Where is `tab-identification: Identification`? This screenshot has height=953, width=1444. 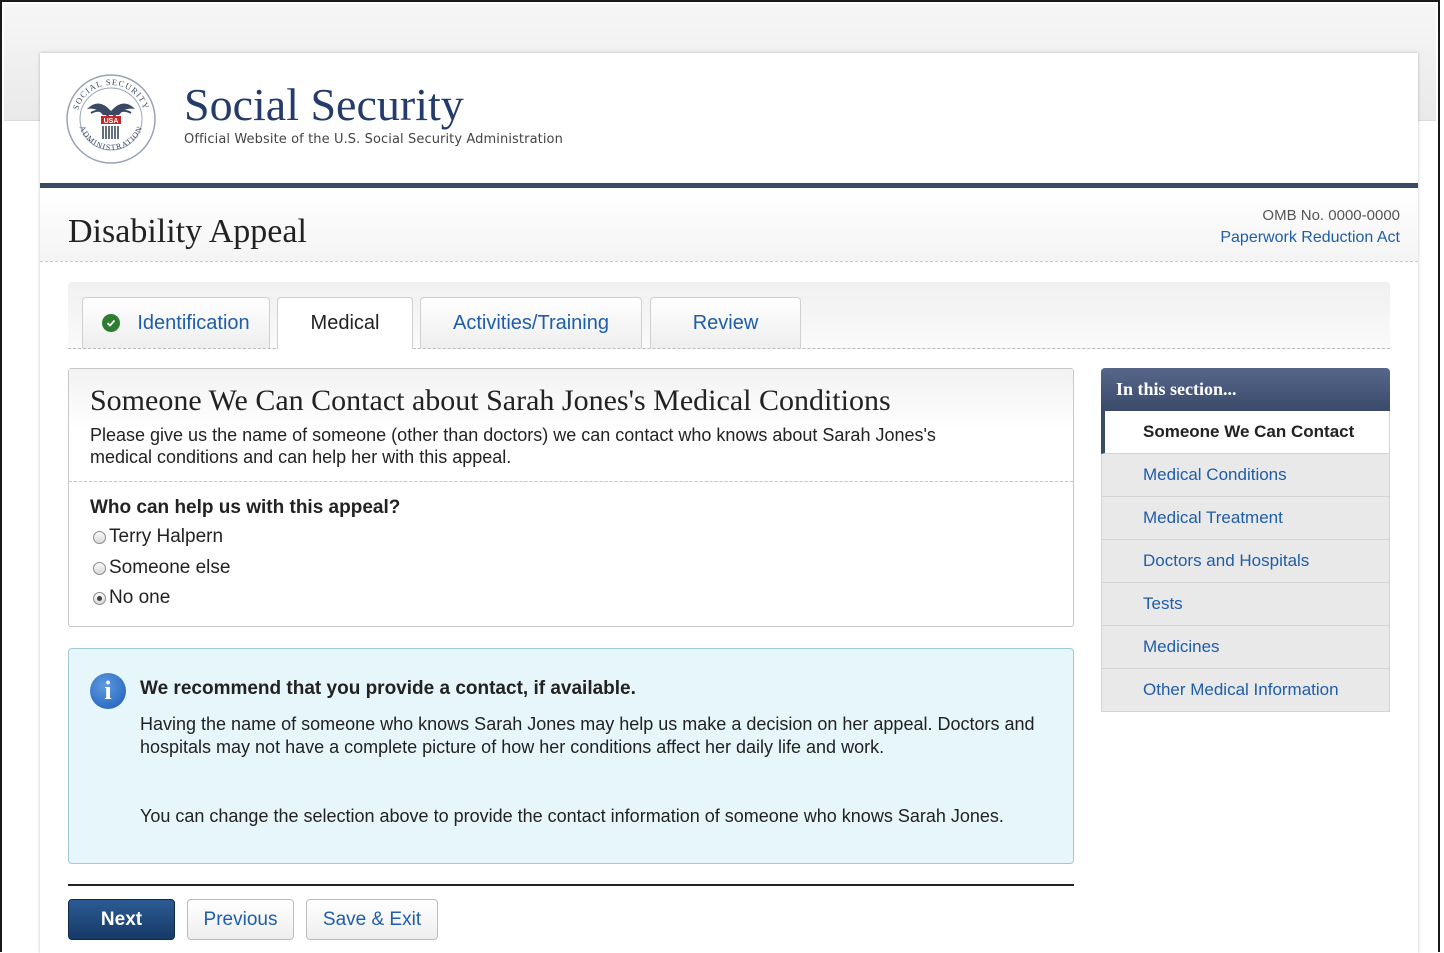
tab-identification: Identification is located at coordinates (176, 322).